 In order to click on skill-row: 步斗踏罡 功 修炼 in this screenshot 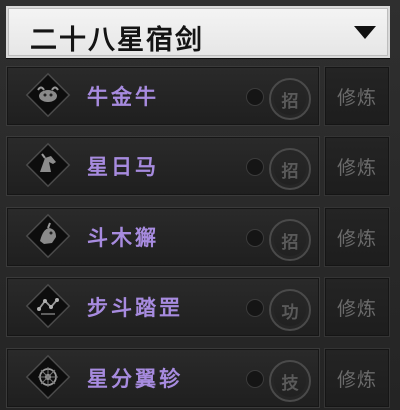, I will do `click(198, 307)`.